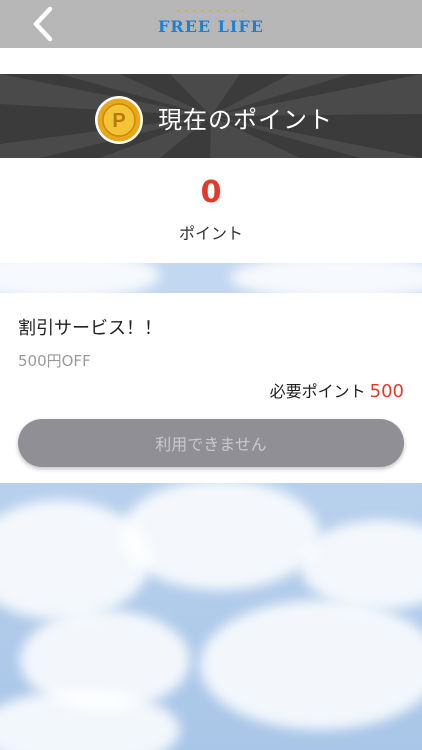 The width and height of the screenshot is (422, 750). Describe the element at coordinates (210, 233) in the screenshot. I see `points-unit: ポイント` at that location.